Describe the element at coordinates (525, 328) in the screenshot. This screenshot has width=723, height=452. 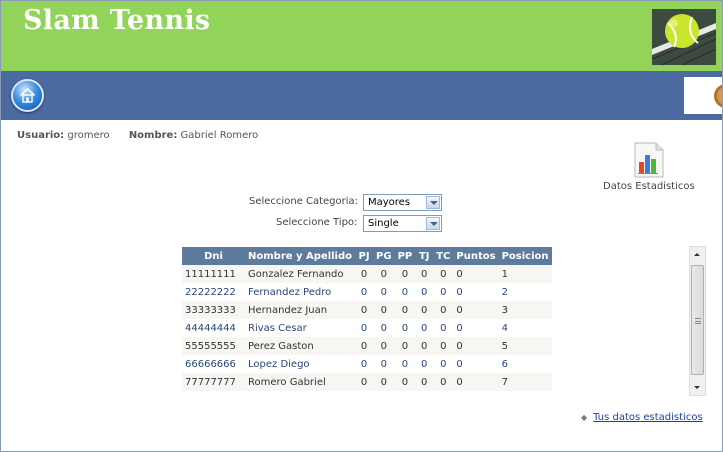
I see `cell-posicion: 4` at that location.